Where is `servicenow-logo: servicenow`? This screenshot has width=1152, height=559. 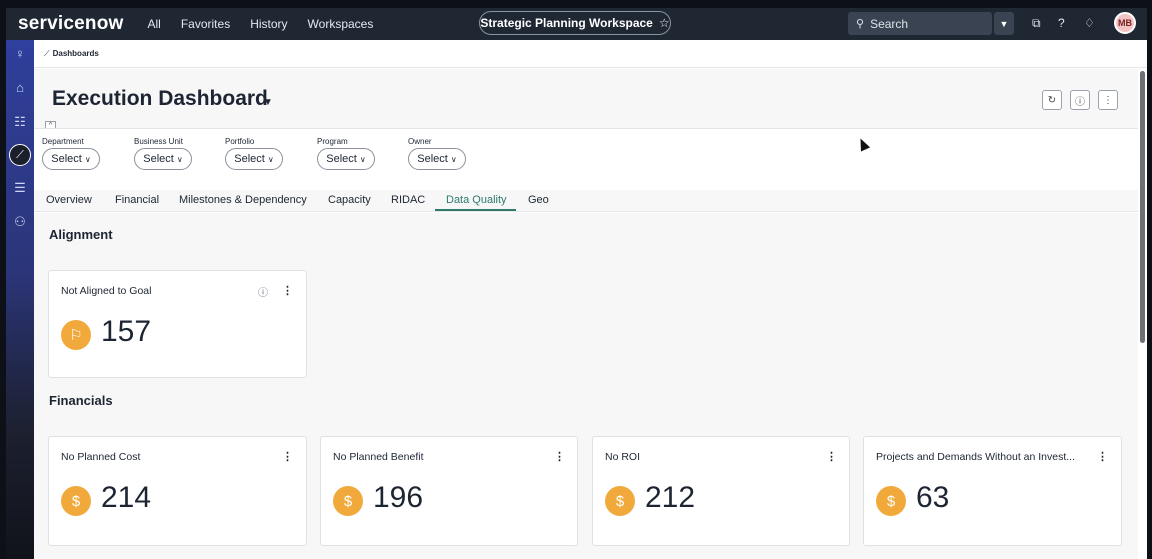 servicenow-logo: servicenow is located at coordinates (71, 24).